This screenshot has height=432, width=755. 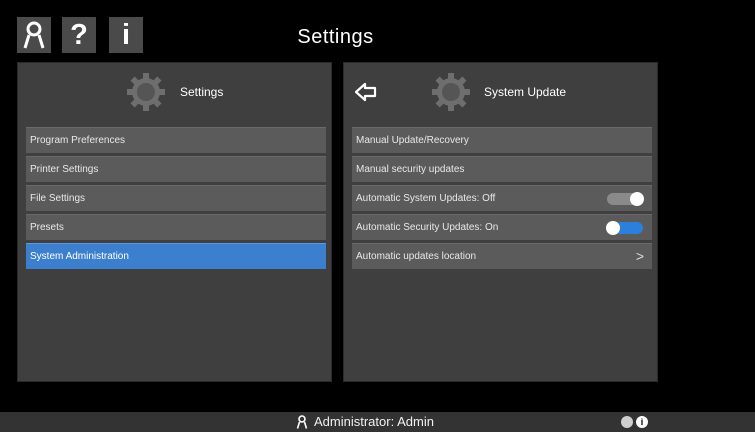 I want to click on menu-item-label: Program Preferences, so click(x=78, y=140).